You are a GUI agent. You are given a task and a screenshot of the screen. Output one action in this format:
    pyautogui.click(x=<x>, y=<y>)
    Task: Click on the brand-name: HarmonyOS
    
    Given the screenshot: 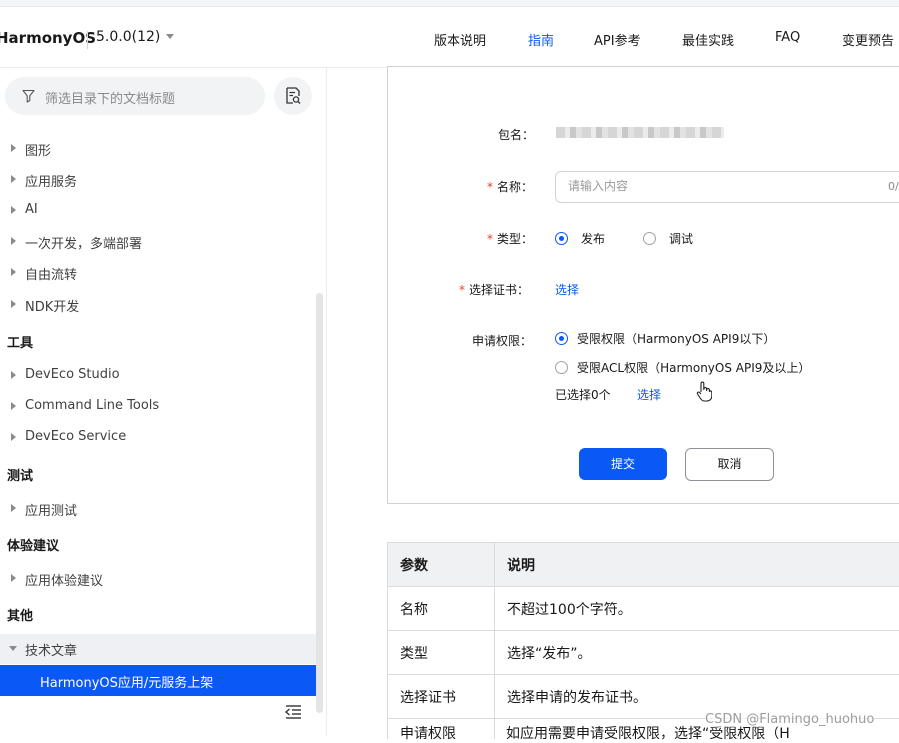 What is the action you would take?
    pyautogui.click(x=48, y=38)
    